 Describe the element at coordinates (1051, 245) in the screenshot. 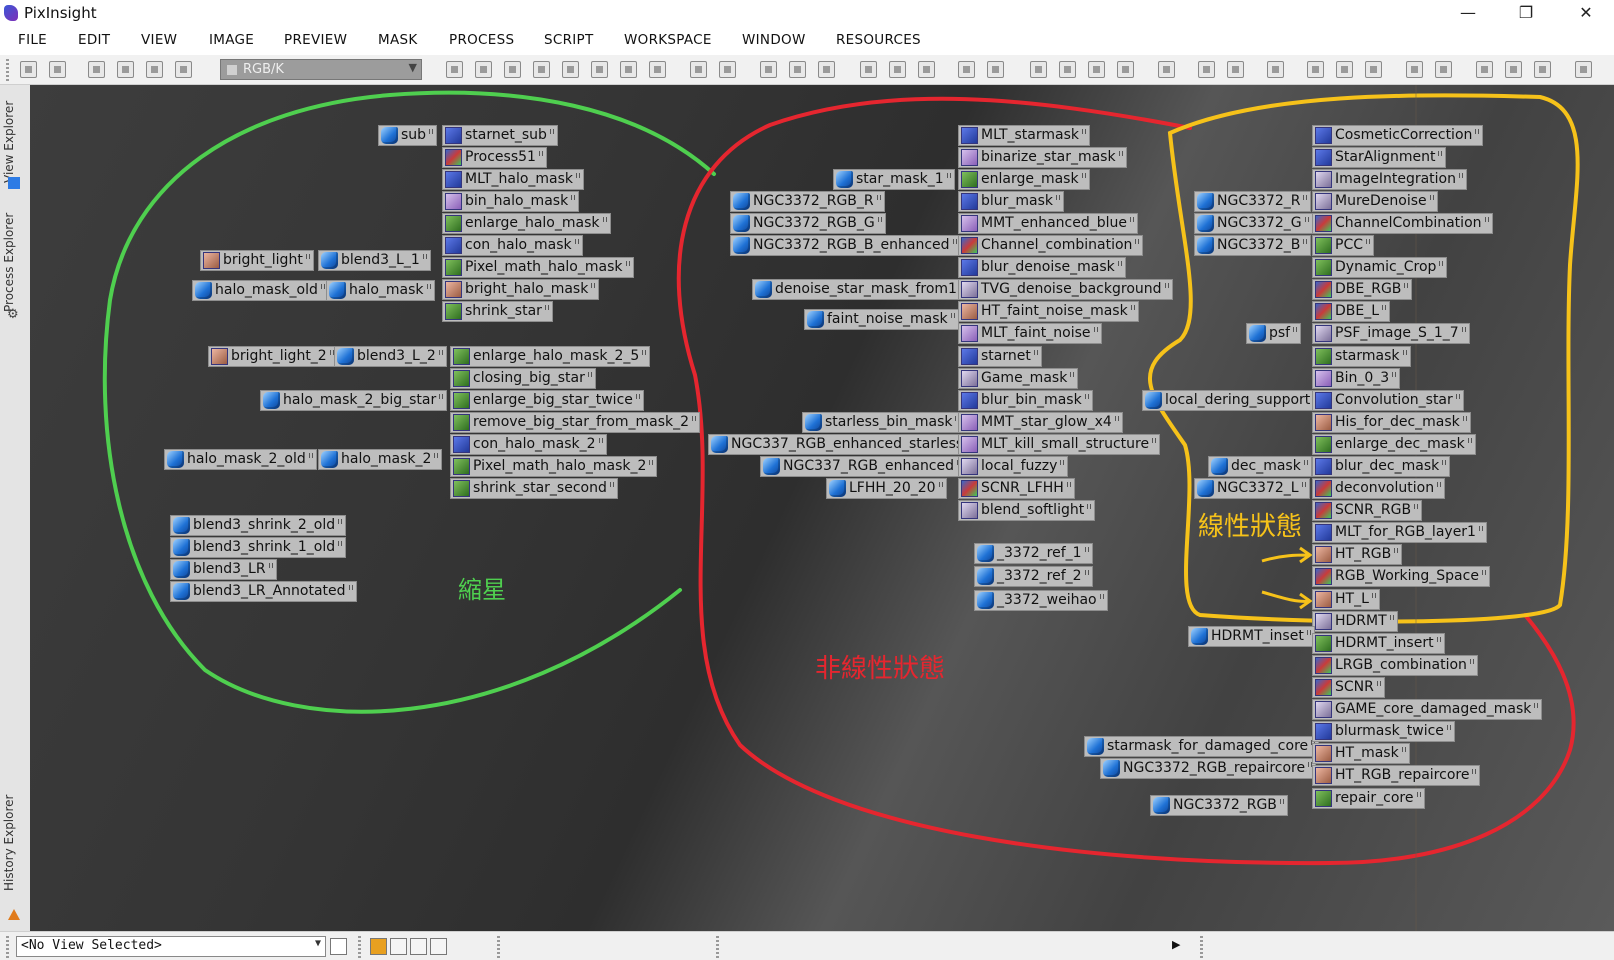

I see `process-icon-channel-combination: Channel_combination` at that location.